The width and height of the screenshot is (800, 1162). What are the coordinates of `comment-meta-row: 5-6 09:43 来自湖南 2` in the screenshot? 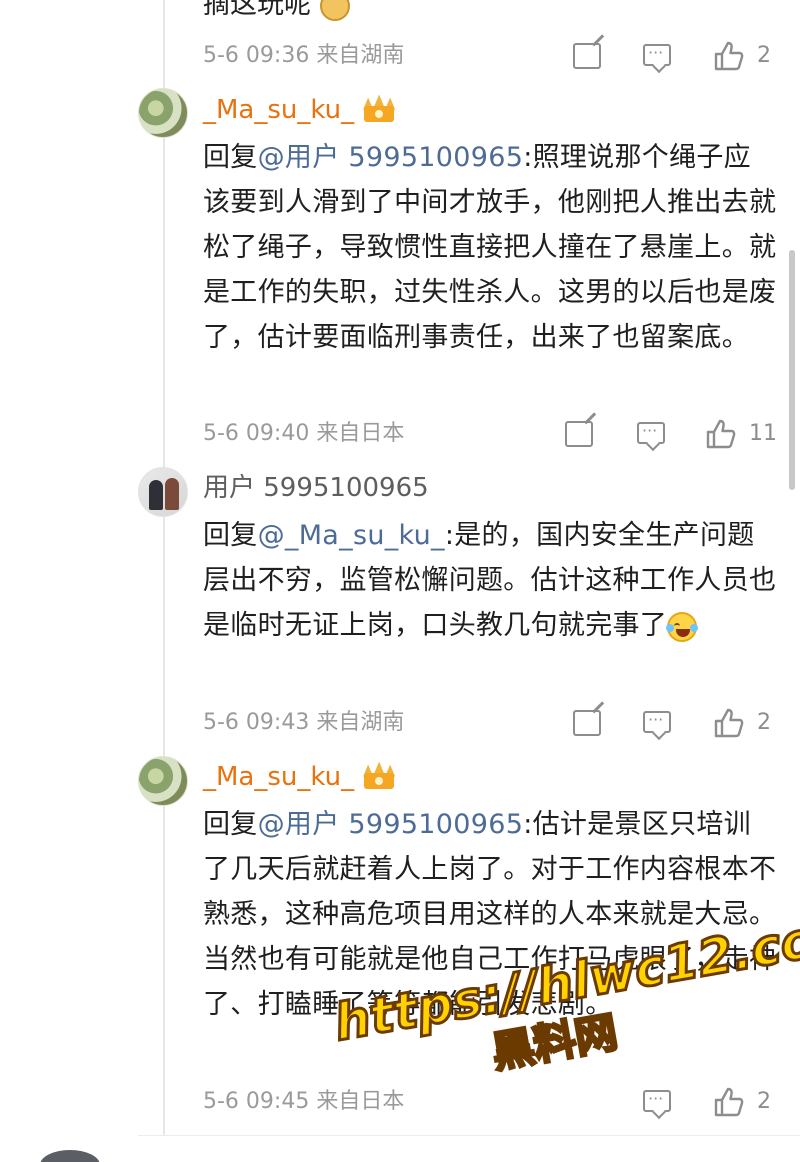 It's located at (493, 721).